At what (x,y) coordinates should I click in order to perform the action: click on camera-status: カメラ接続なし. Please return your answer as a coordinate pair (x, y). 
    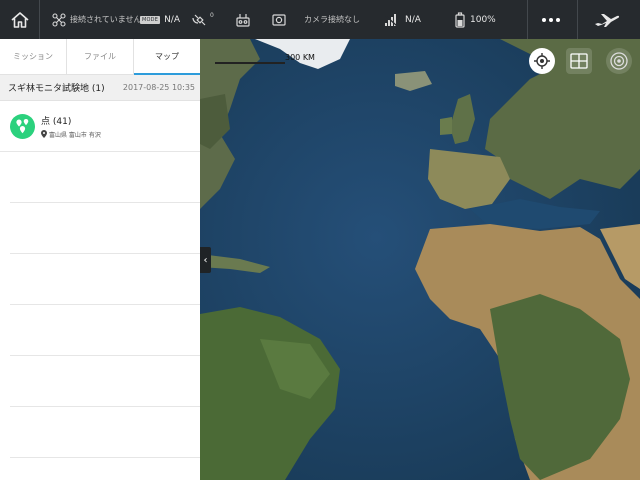
    Looking at the image, I should click on (316, 19).